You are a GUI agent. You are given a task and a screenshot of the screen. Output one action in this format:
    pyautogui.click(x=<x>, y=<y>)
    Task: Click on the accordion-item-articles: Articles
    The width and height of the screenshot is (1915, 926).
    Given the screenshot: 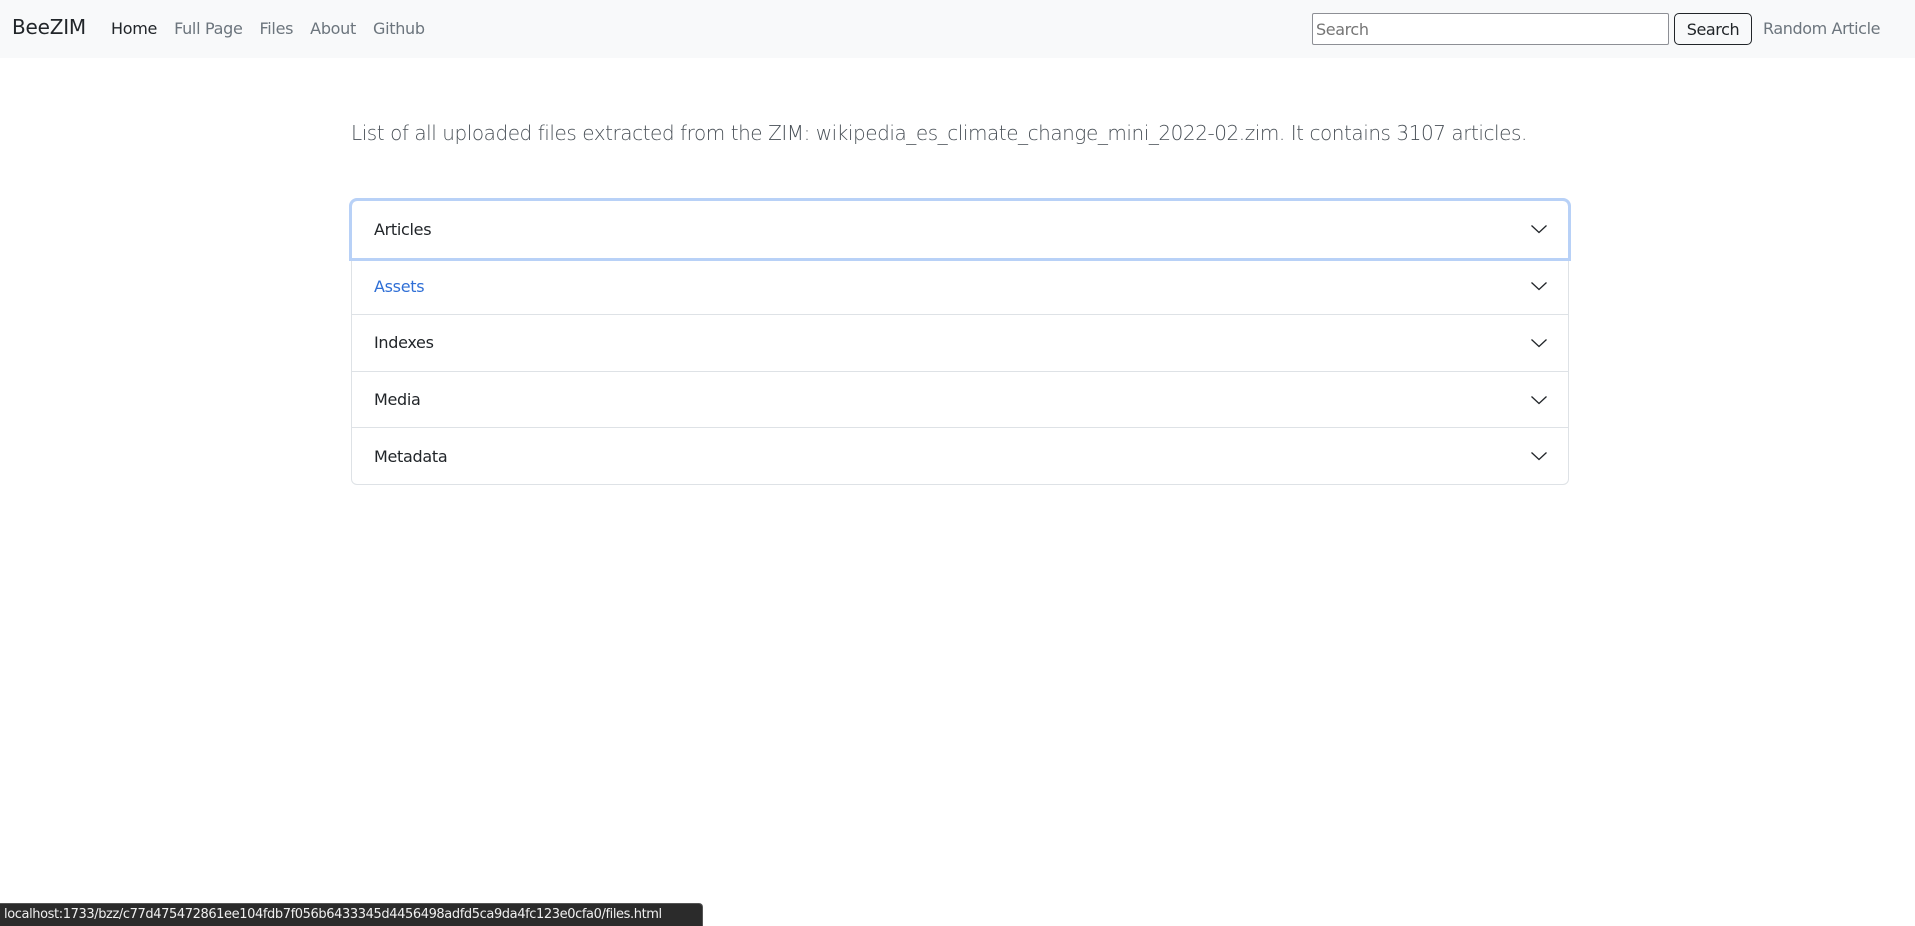 What is the action you would take?
    pyautogui.click(x=960, y=229)
    